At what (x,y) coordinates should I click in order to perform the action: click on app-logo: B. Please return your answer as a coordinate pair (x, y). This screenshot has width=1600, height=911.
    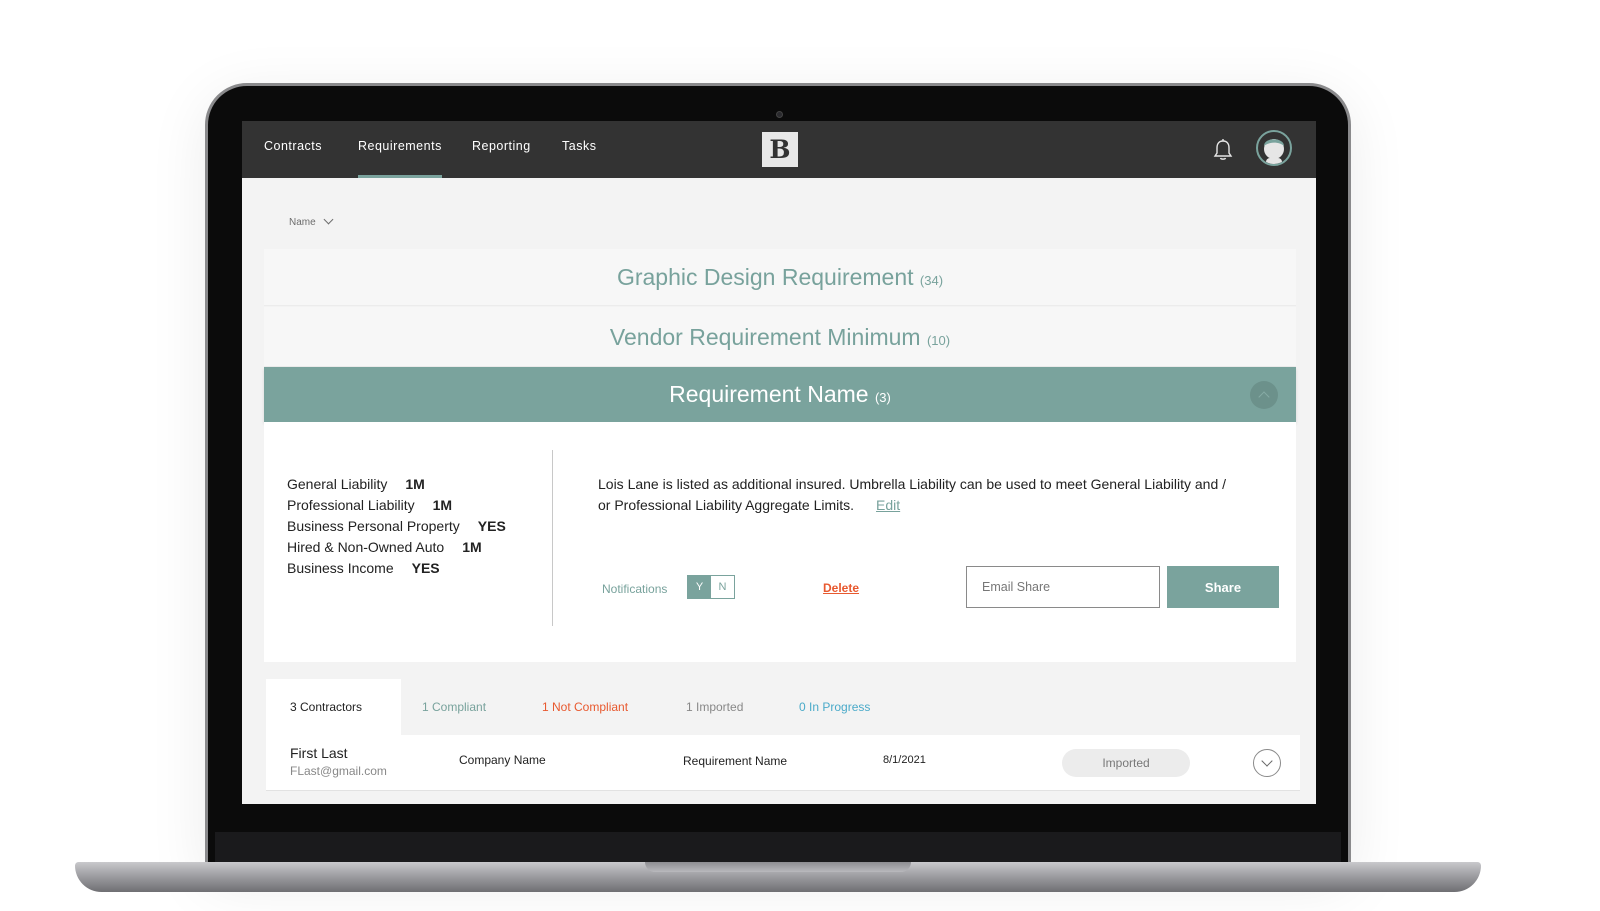
    Looking at the image, I should click on (780, 149).